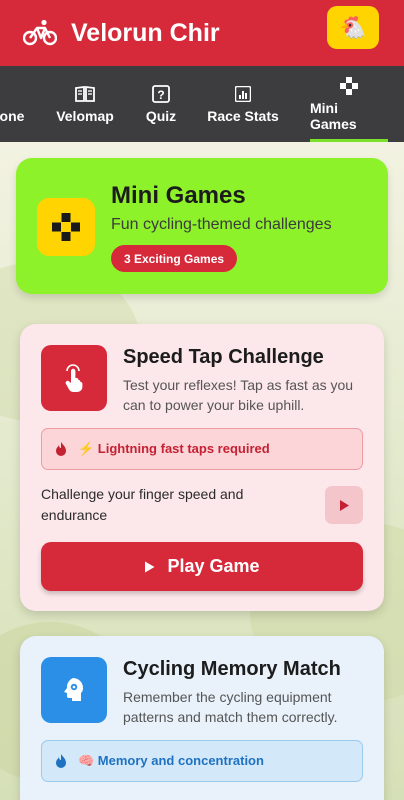  Describe the element at coordinates (85, 94) in the screenshot. I see `book-map-icon` at that location.